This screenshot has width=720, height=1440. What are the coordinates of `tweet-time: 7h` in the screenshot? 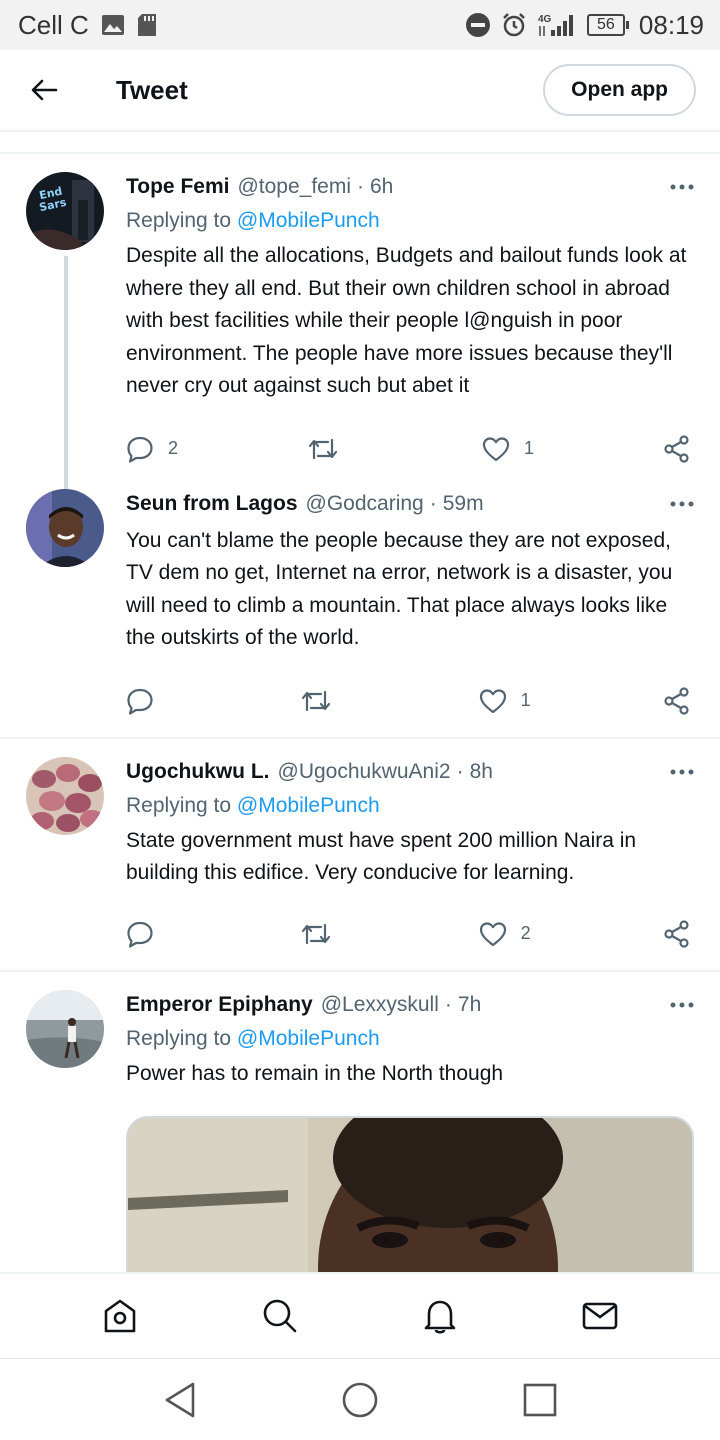 It's located at (469, 1005).